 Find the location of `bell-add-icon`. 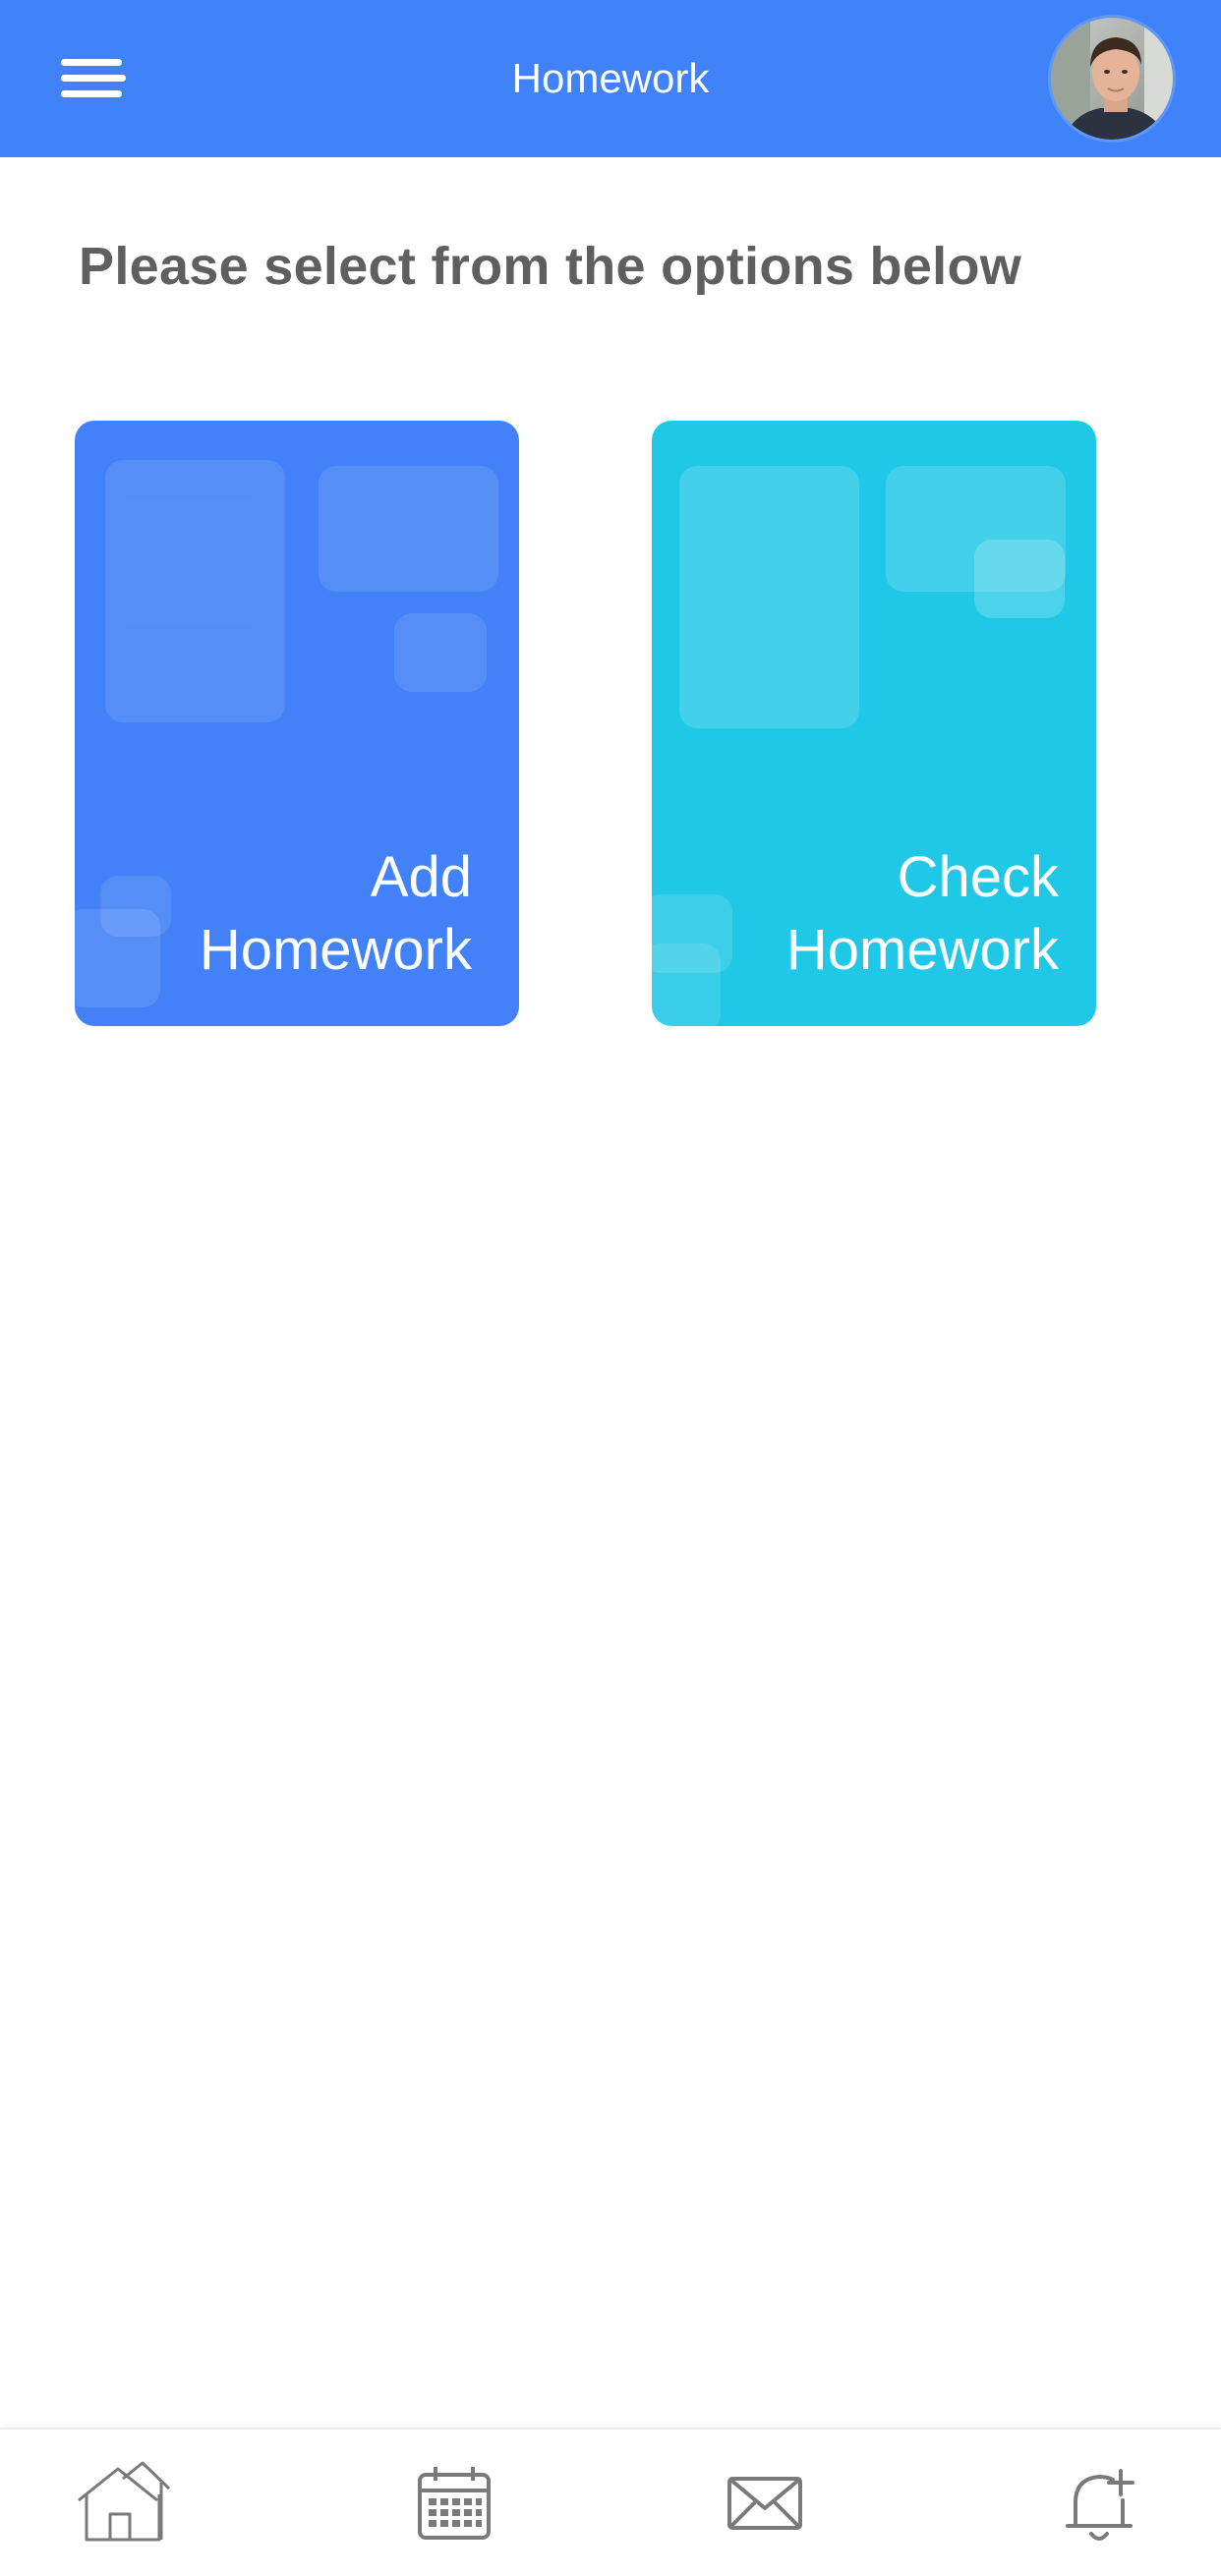

bell-add-icon is located at coordinates (1100, 2503).